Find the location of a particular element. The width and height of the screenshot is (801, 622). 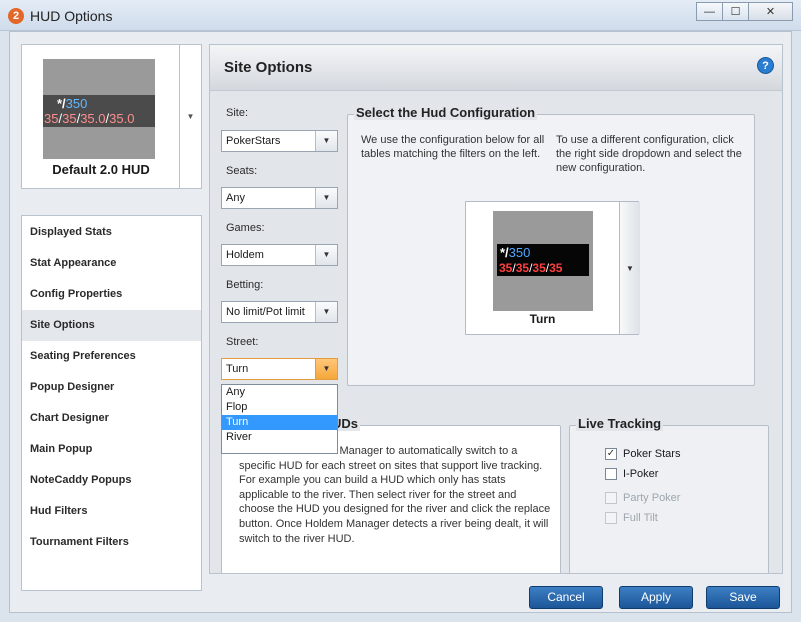

nav-item-seating-preferences: Seating Preferences is located at coordinates (111, 356).